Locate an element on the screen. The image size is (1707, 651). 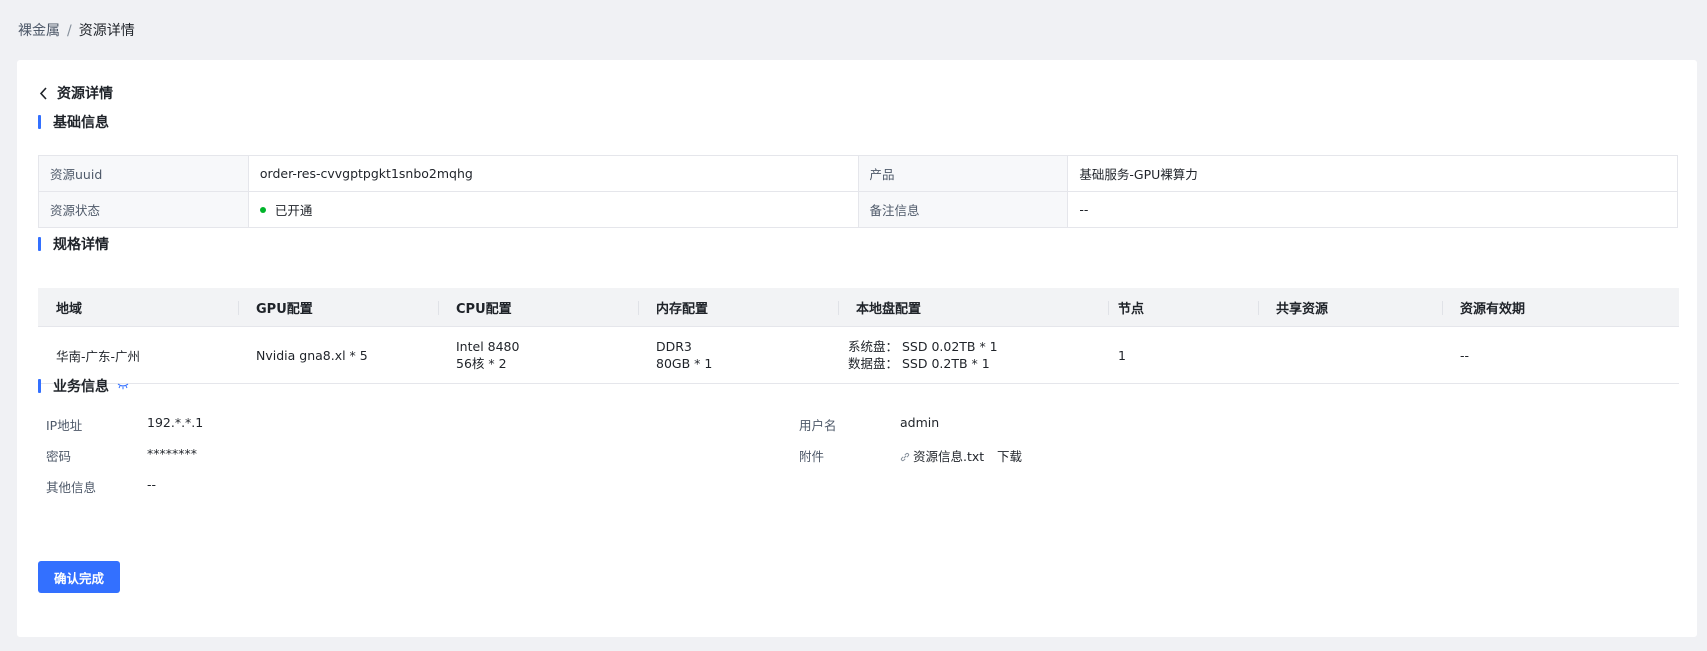
section-business-label: 业务信息 is located at coordinates (81, 387).